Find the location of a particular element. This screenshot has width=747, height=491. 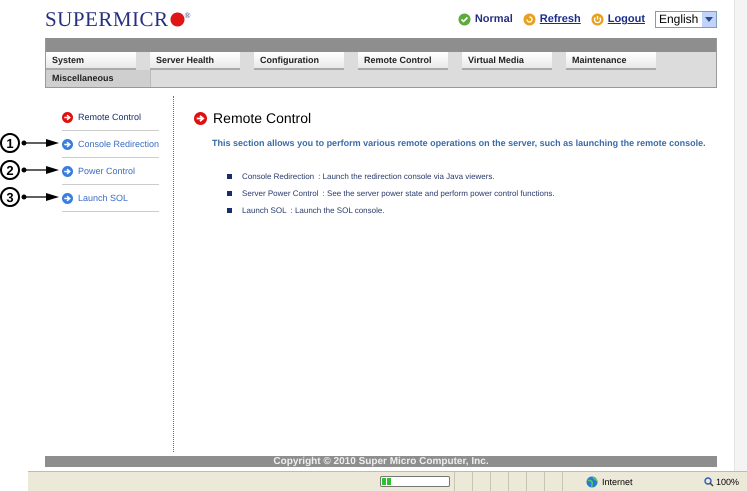

language-select: English is located at coordinates (686, 19).